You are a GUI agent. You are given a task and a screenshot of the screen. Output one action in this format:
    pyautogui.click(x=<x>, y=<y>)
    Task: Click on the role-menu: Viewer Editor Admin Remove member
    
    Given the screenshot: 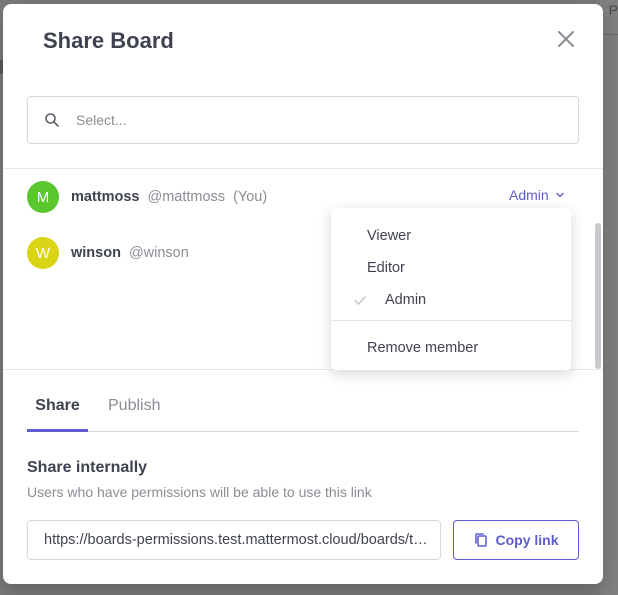 What is the action you would take?
    pyautogui.click(x=451, y=289)
    